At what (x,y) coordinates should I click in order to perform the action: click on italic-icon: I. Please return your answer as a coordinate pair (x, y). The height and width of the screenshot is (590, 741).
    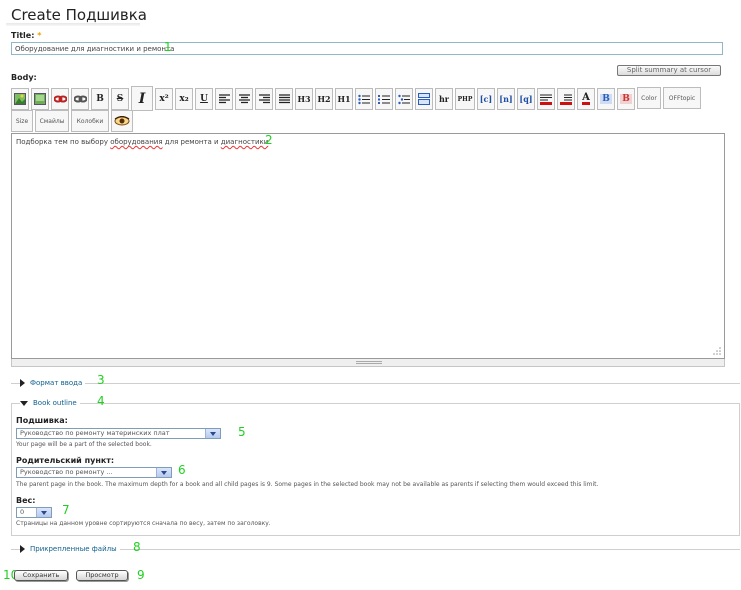
    Looking at the image, I should click on (142, 98).